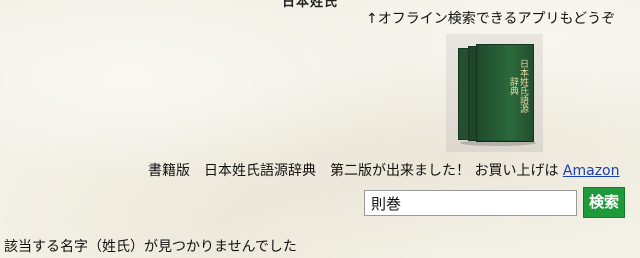  What do you see at coordinates (353, 171) in the screenshot?
I see `book-notice-text: 書籍版 日本姓氏語源辞典 第二版が出来ました！ お買い上げは` at bounding box center [353, 171].